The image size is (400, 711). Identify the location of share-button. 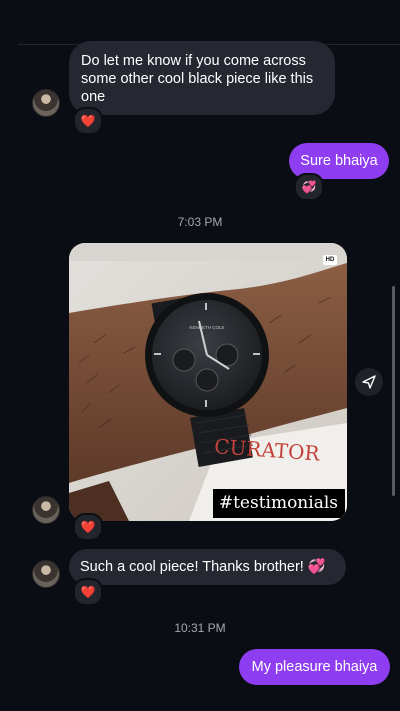
(369, 382).